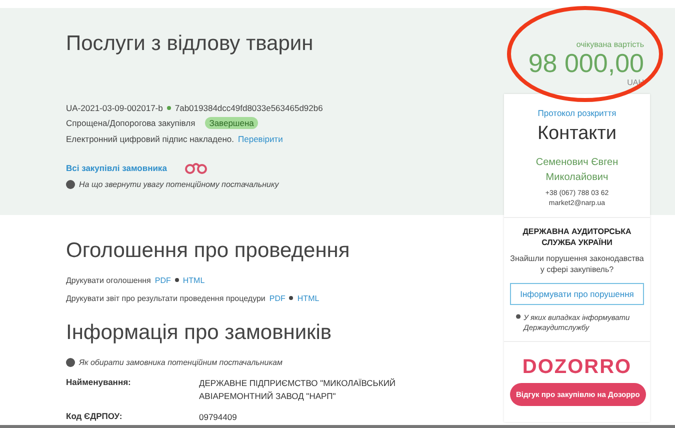 The image size is (675, 428). I want to click on contact-name: Семенович Євген Миколайович, so click(577, 170).